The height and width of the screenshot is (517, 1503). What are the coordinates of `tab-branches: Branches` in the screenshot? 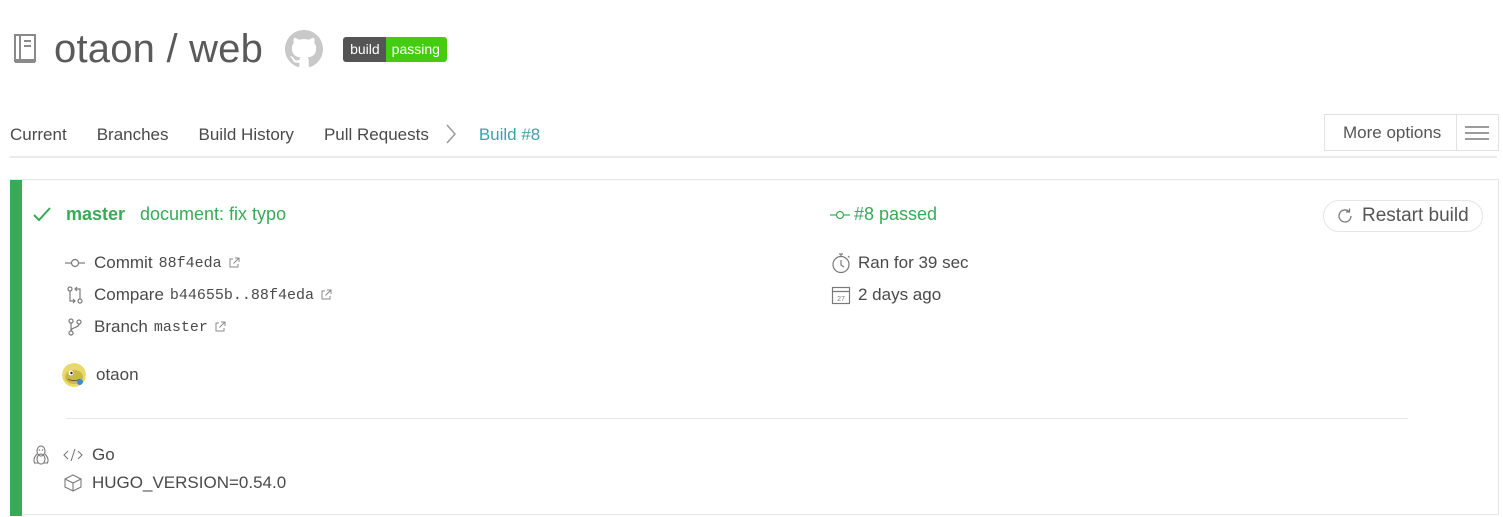 It's located at (133, 131).